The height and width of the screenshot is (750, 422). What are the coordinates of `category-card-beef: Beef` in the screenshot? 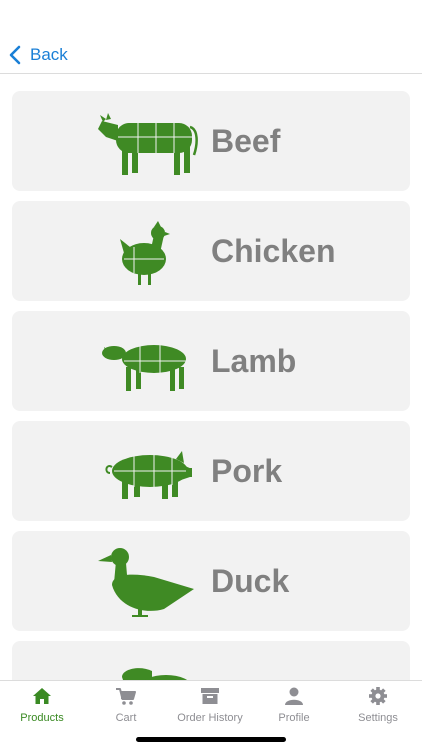 It's located at (211, 141).